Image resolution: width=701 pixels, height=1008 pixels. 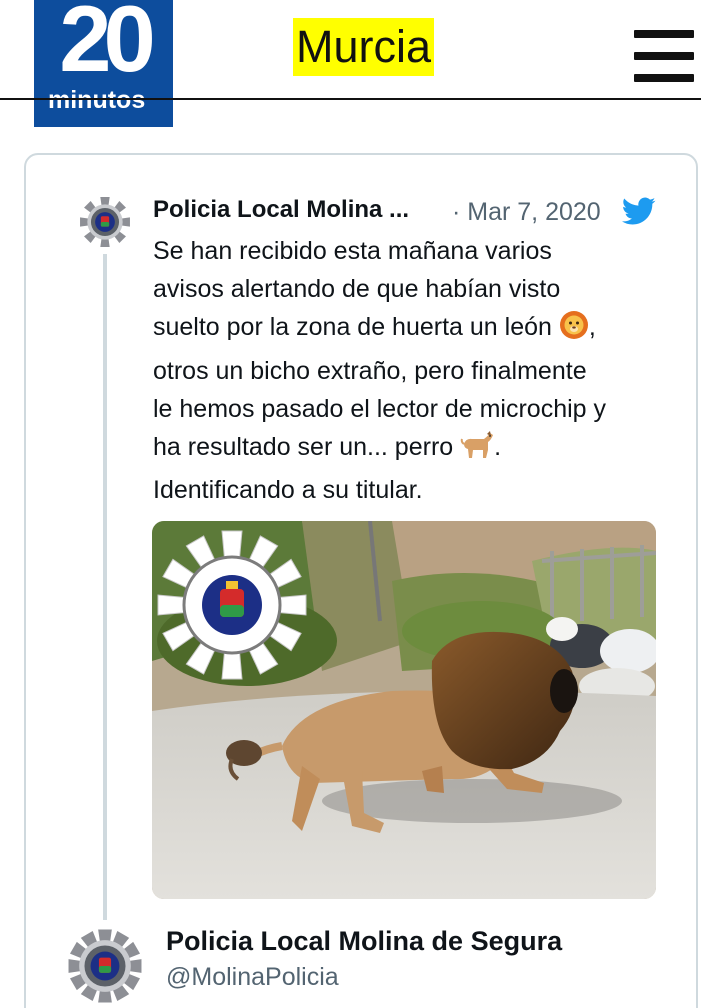 What do you see at coordinates (574, 330) in the screenshot?
I see `lion-face-emoji` at bounding box center [574, 330].